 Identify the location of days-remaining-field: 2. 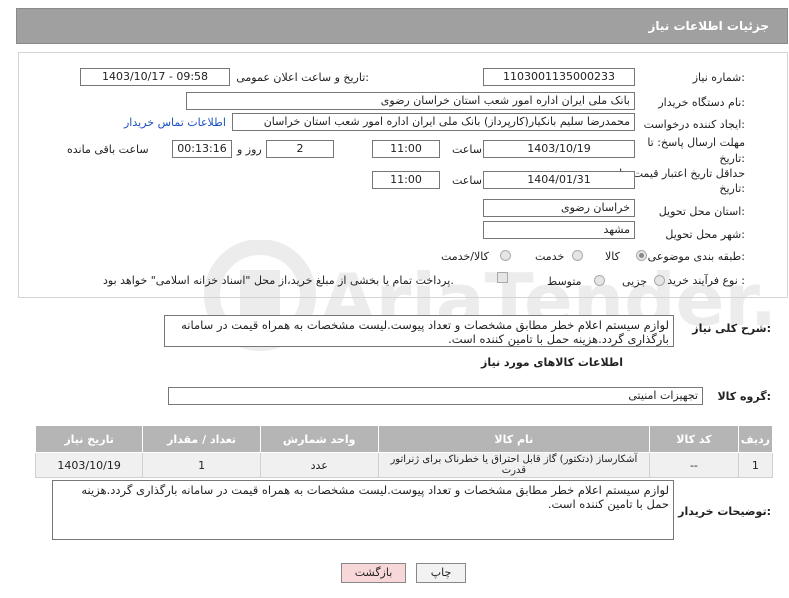
(300, 149).